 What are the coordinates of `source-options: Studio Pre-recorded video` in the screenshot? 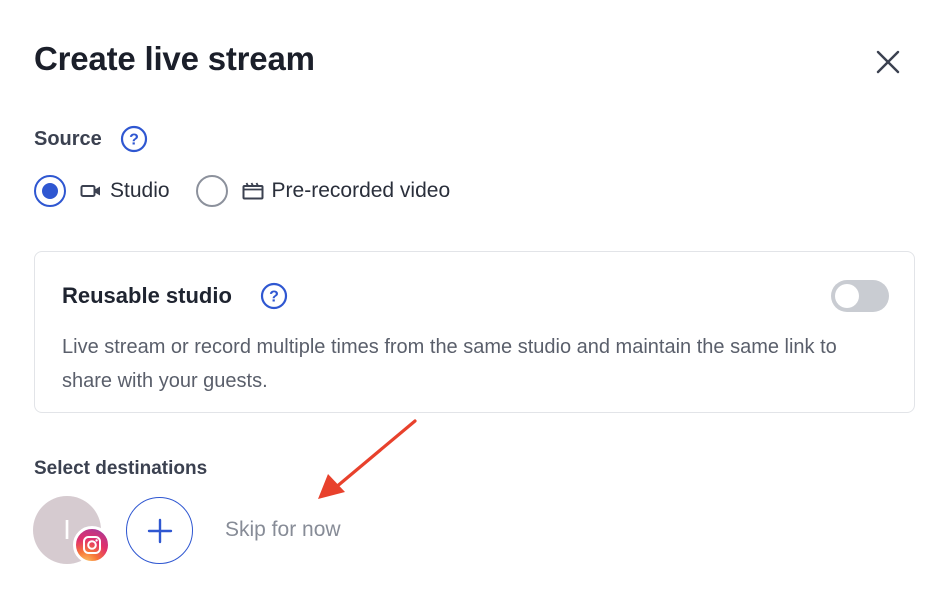 It's located at (242, 191).